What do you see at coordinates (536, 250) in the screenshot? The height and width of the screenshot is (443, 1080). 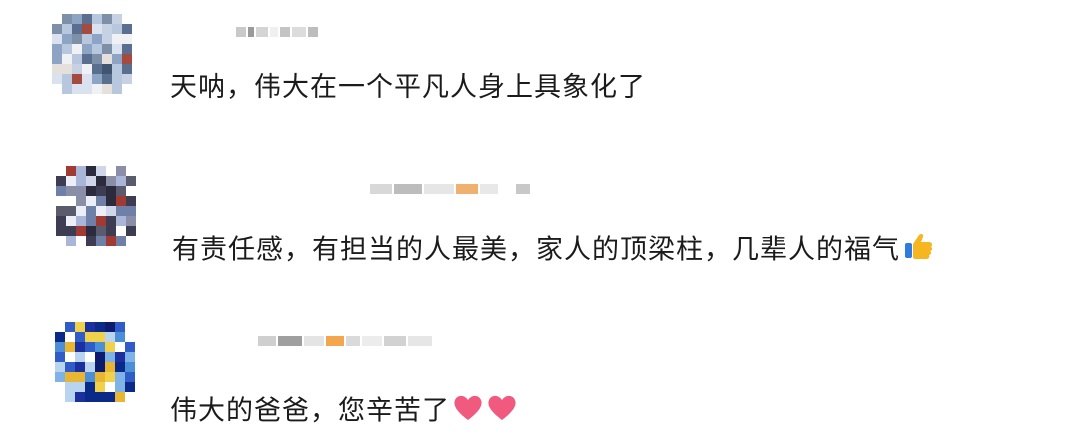 I see `comment-text-content: 有责任感，有担当的人最美，家人的顶梁柱，几辈人的福气` at bounding box center [536, 250].